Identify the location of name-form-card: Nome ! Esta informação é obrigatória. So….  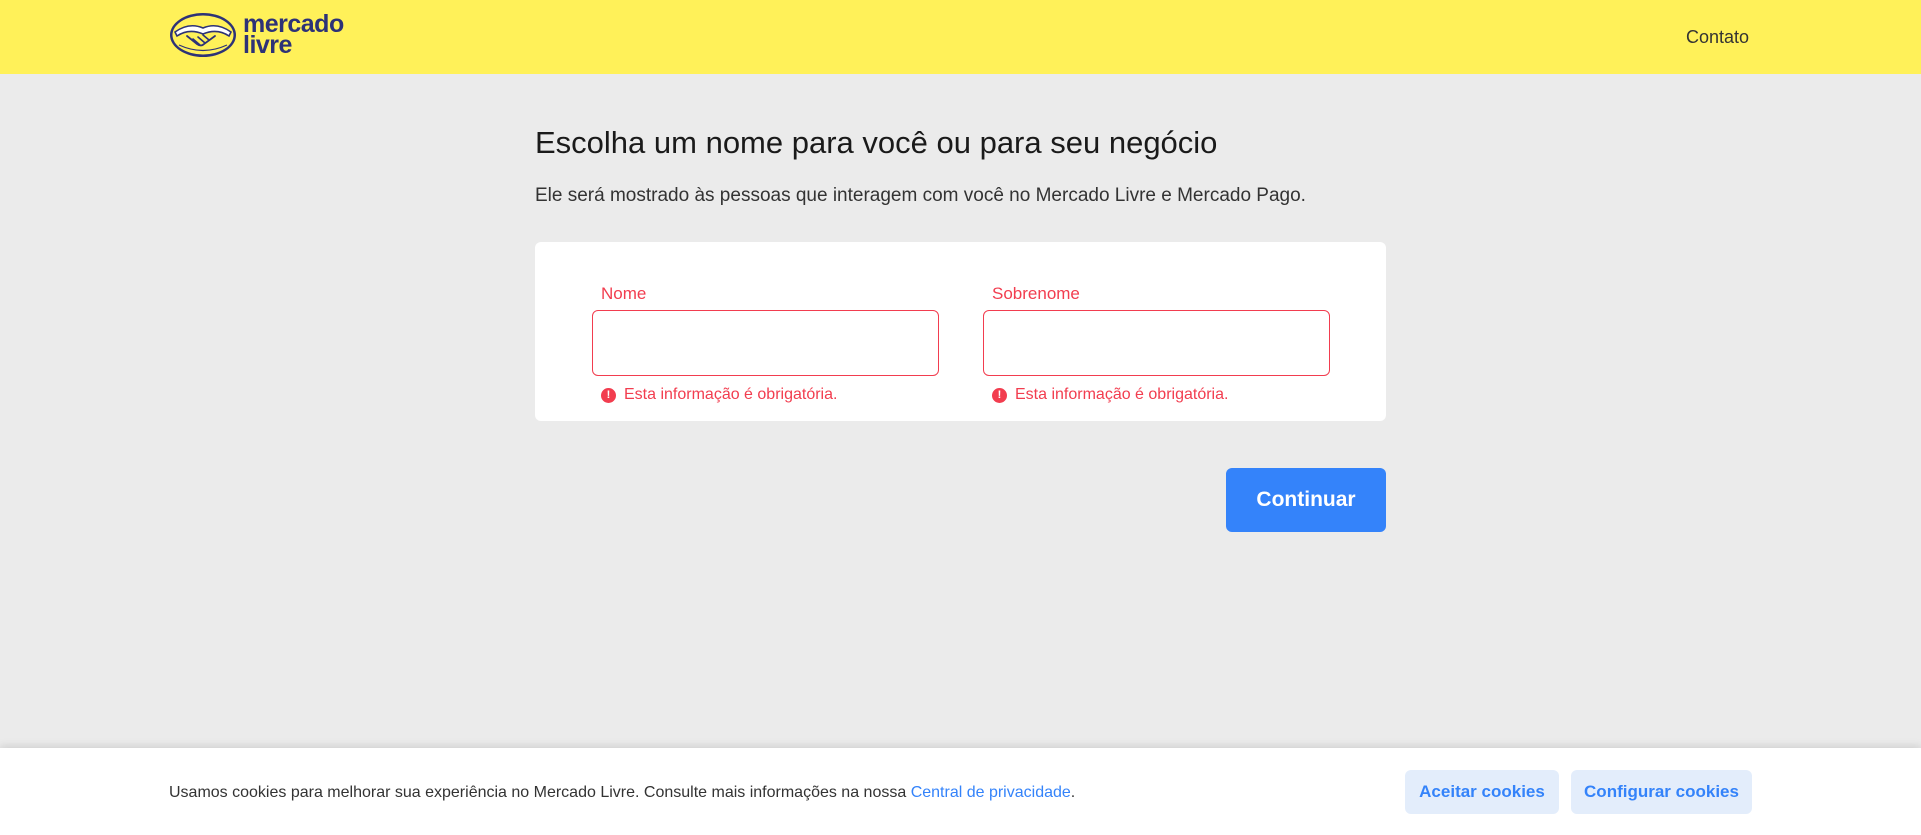
(960, 331).